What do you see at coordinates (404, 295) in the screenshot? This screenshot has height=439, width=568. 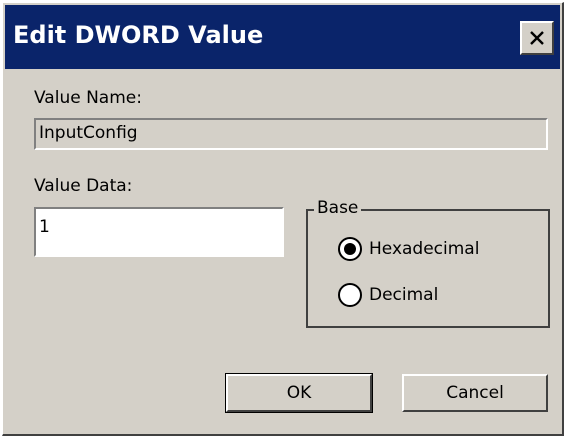 I see `radio-decimal-label: Decimal` at bounding box center [404, 295].